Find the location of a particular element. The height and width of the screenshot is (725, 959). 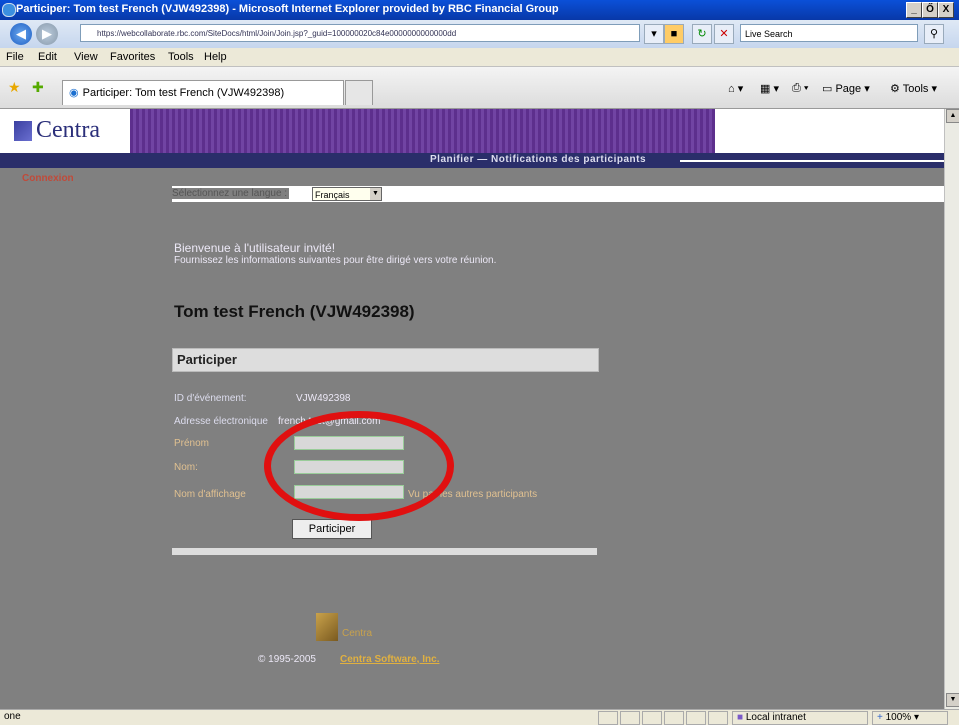

language-bar: Sélectionnez une langue : Français ▼ is located at coordinates (558, 194).